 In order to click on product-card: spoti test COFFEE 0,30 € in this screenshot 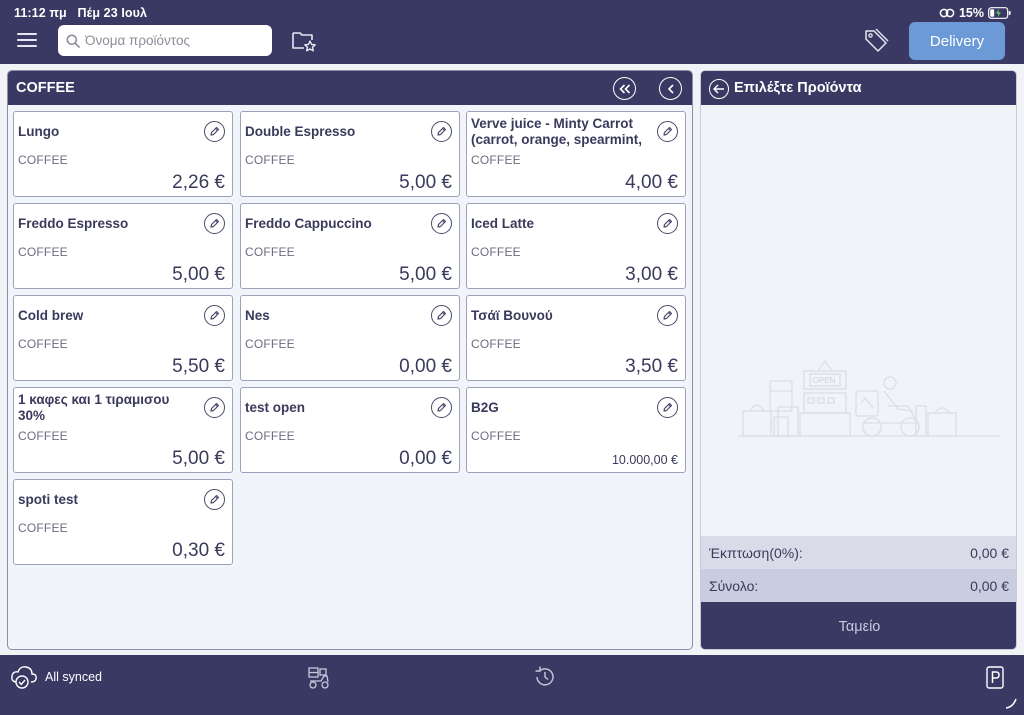, I will do `click(123, 522)`.